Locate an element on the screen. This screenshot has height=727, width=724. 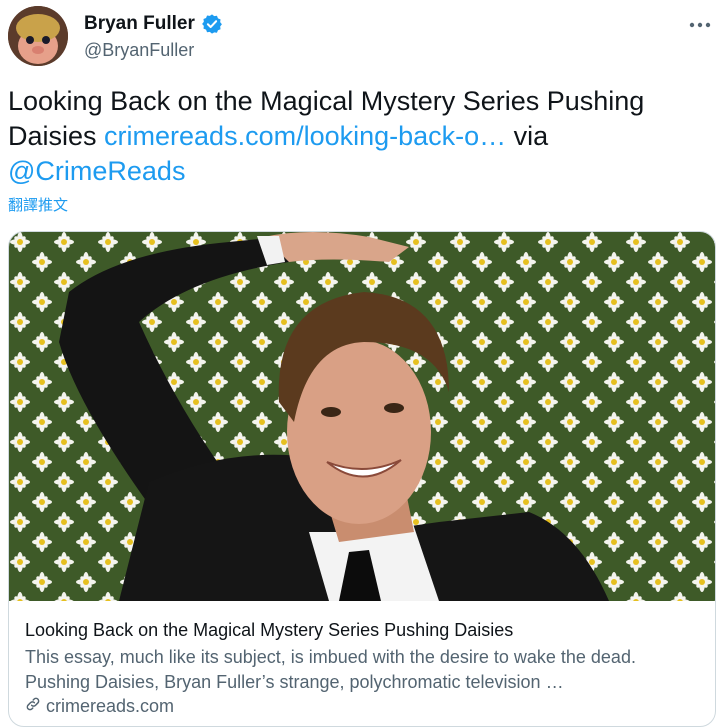
avatar is located at coordinates (38, 36).